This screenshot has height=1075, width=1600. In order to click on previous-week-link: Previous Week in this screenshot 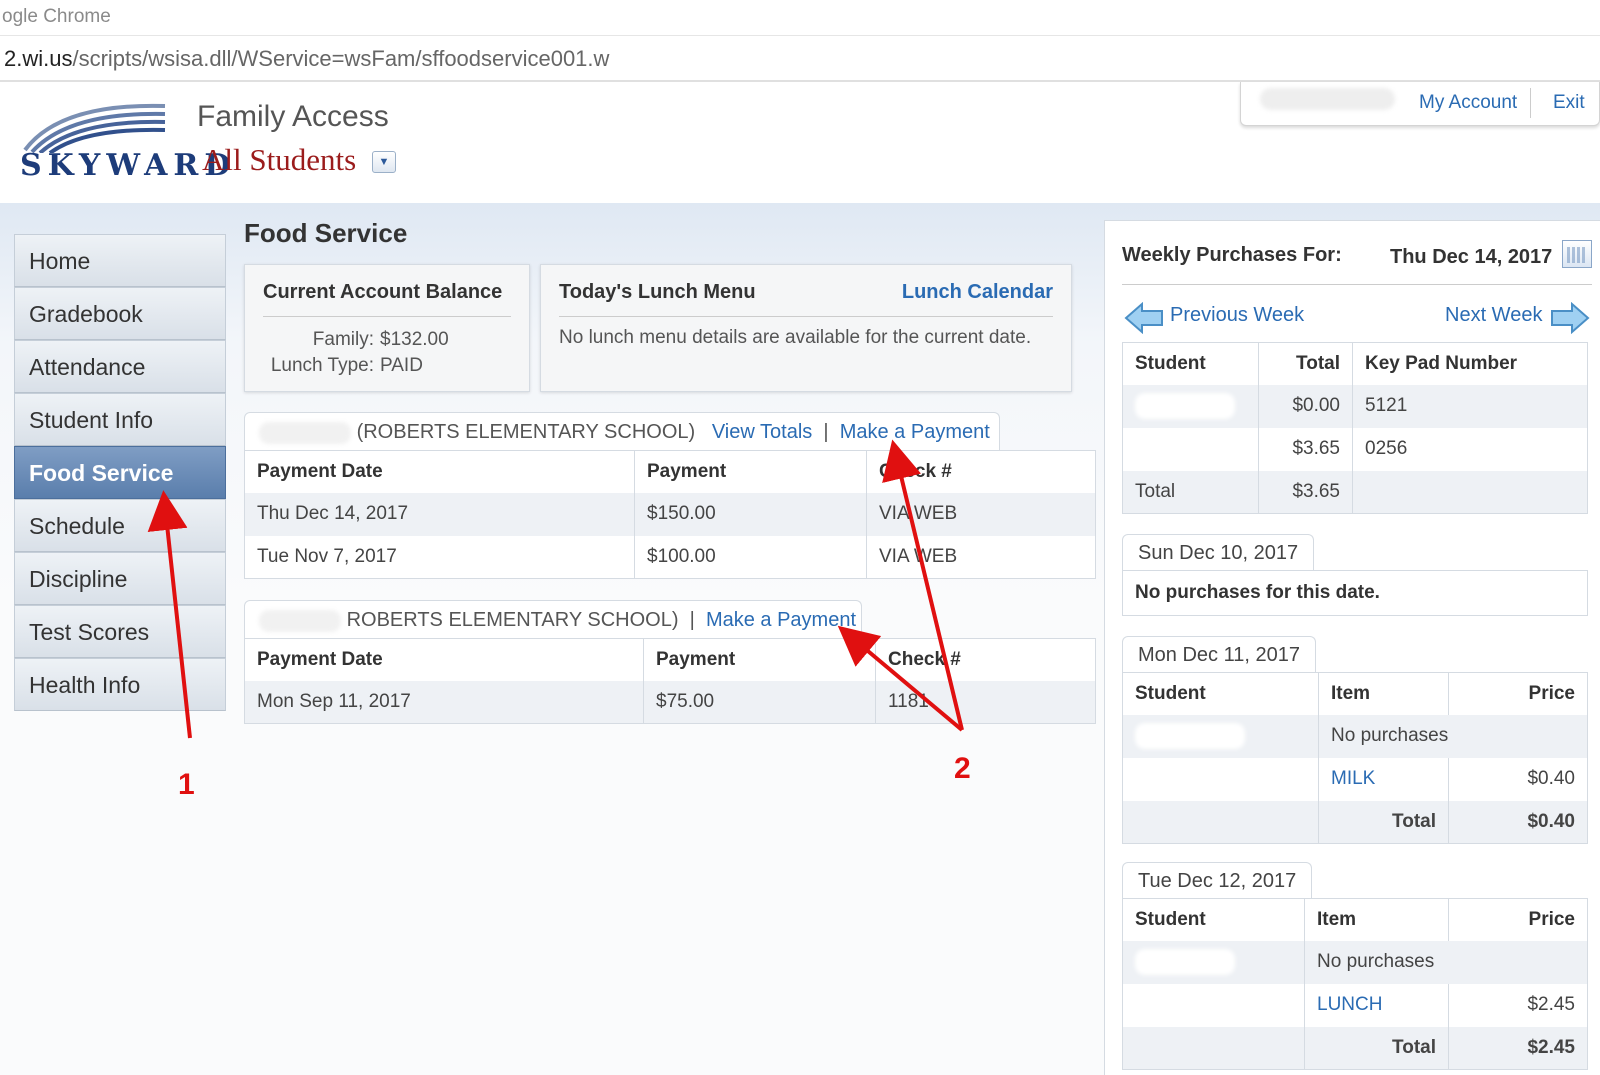, I will do `click(1237, 315)`.